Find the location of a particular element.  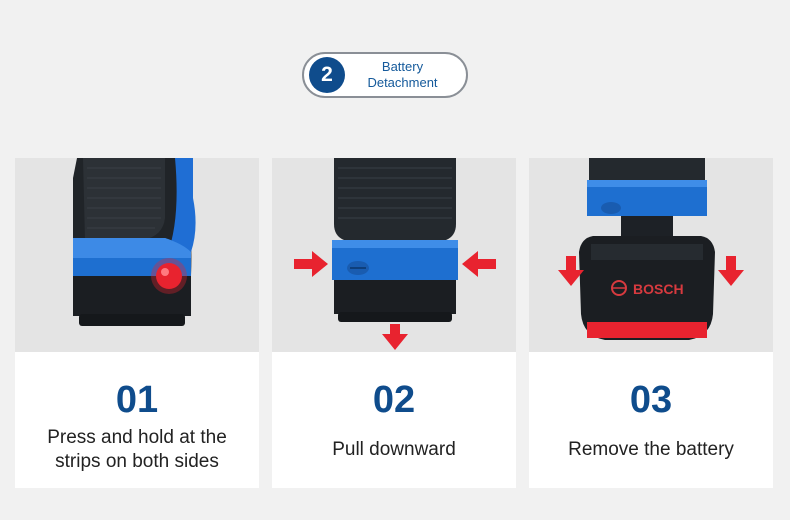

section-title-line1: Battery is located at coordinates (402, 66).